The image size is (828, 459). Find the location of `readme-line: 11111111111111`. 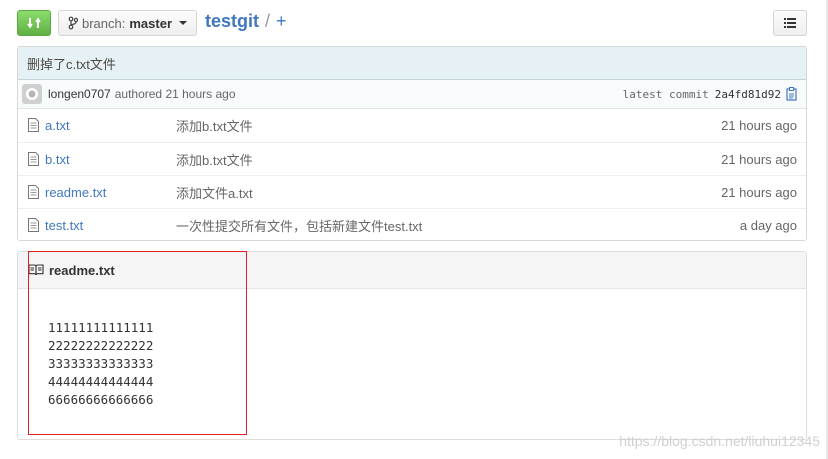

readme-line: 11111111111111 is located at coordinates (101, 327).